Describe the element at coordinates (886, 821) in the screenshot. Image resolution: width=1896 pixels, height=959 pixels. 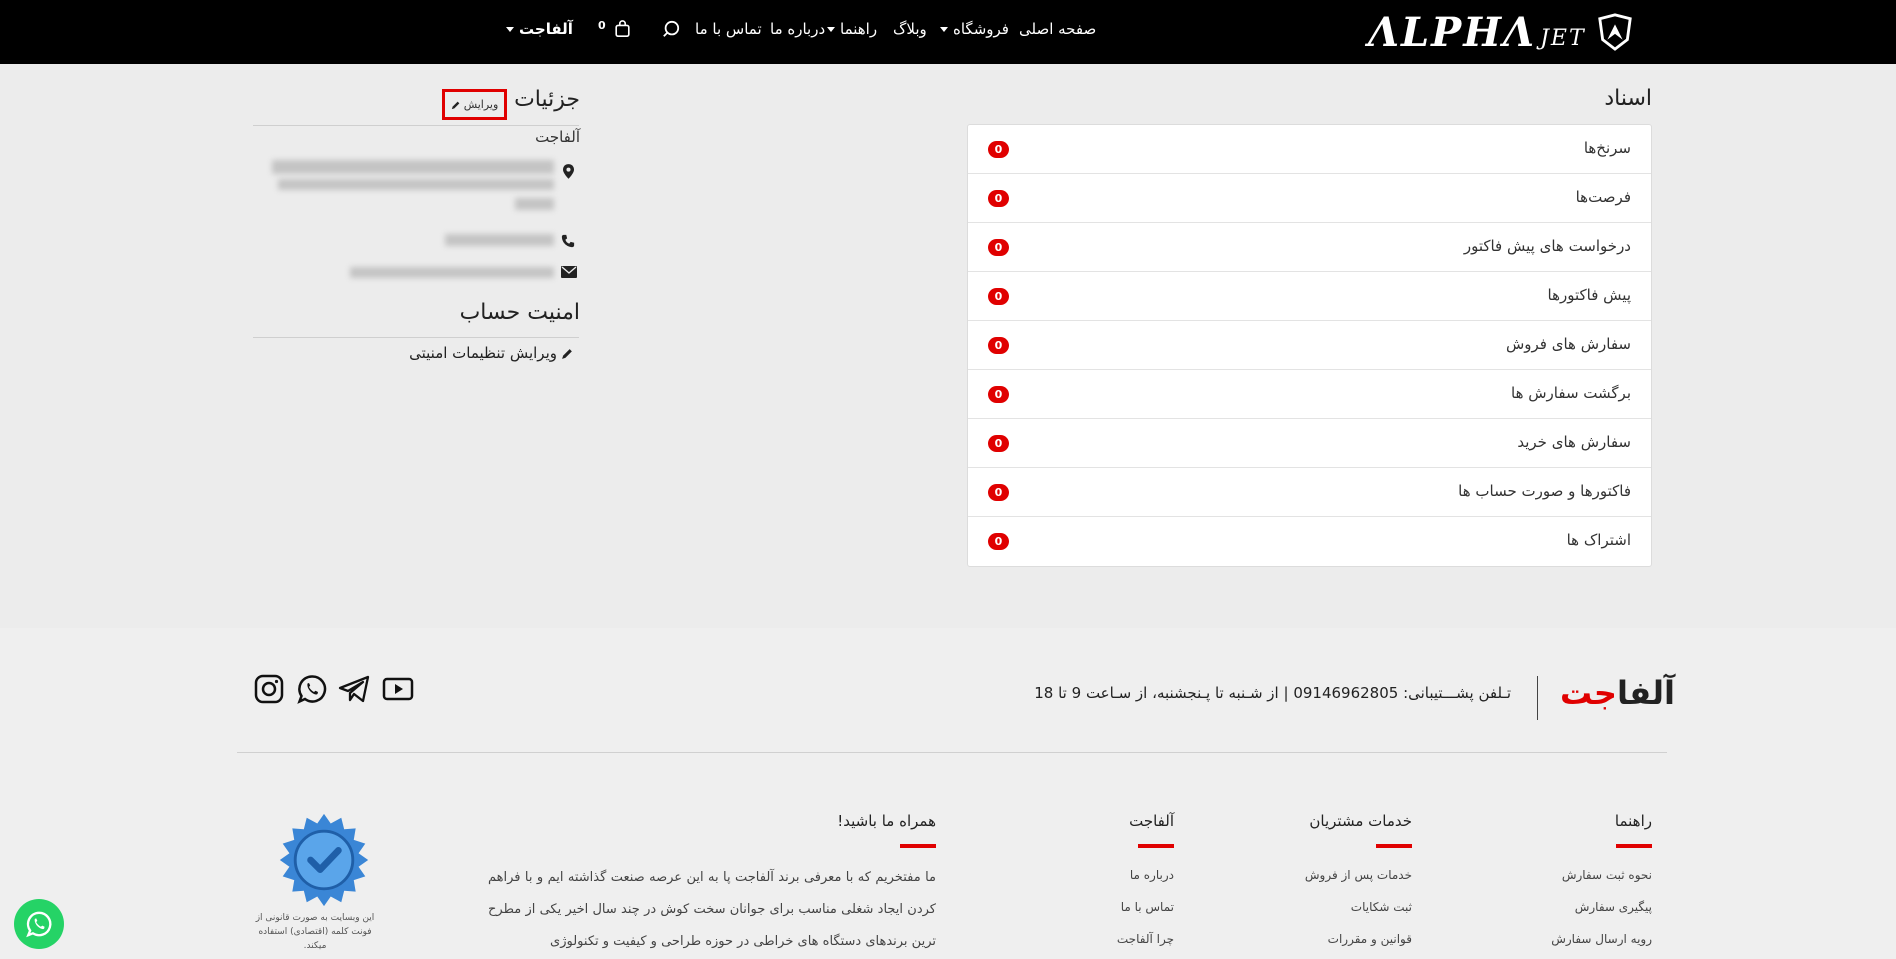
I see `footer-col-join-title: همراه ما باشید!` at that location.